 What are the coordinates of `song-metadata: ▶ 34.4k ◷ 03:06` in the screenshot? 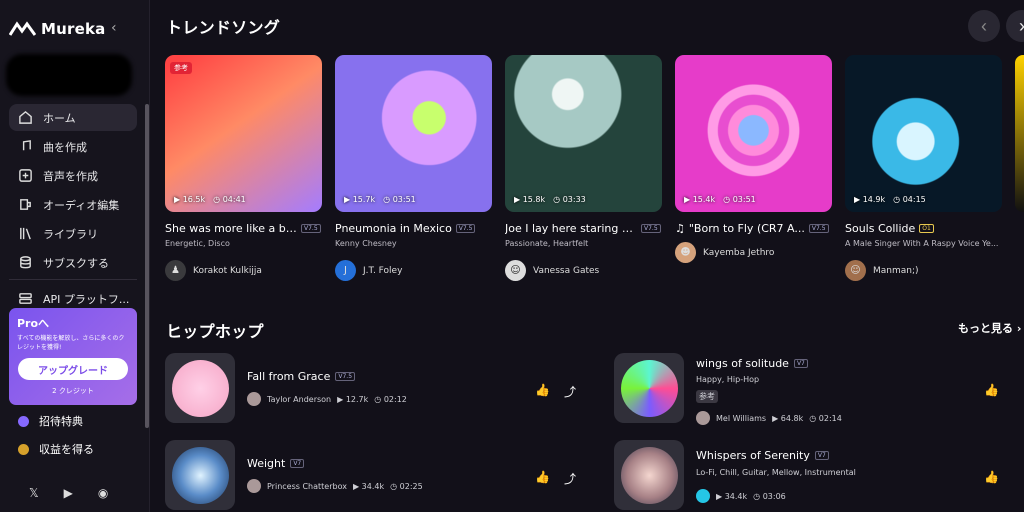 It's located at (741, 496).